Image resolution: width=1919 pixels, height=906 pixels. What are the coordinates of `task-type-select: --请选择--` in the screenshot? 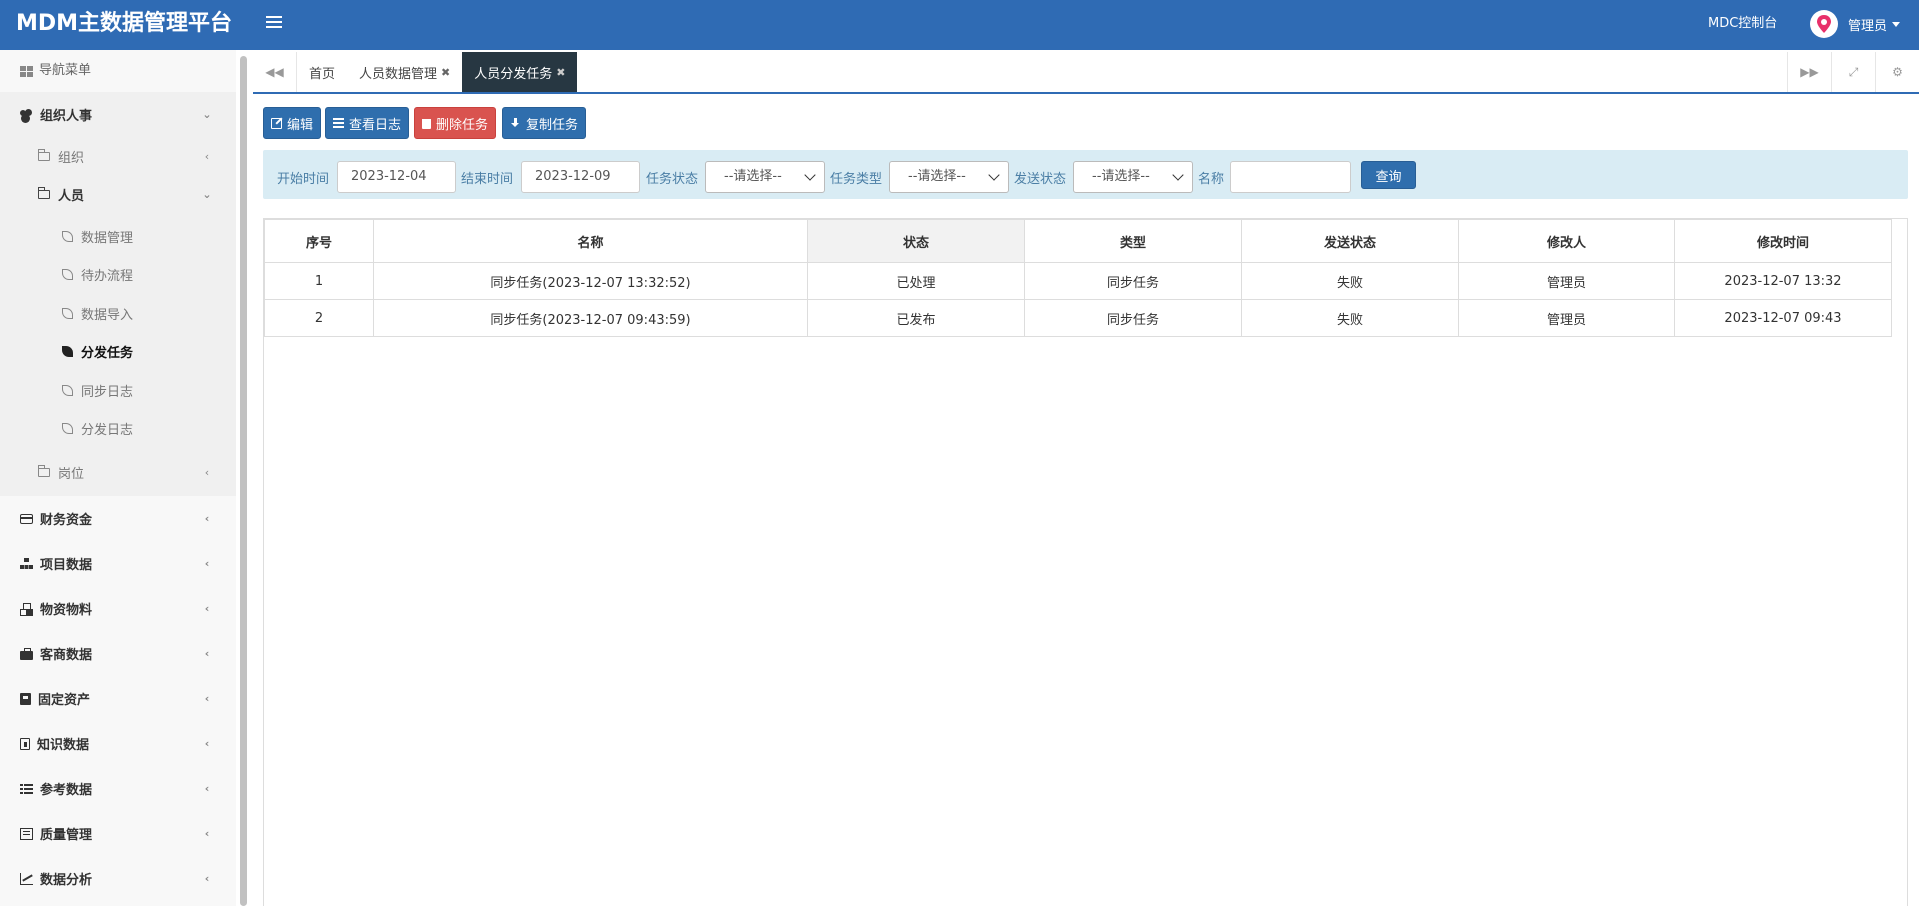 It's located at (949, 177).